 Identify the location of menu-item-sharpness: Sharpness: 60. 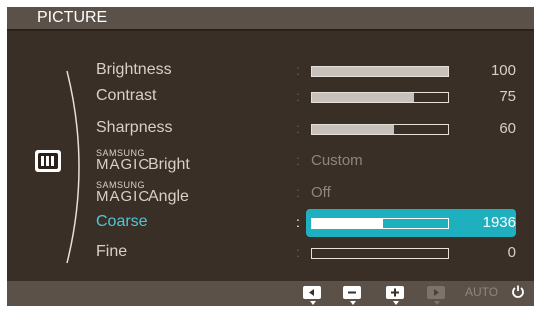
(306, 130).